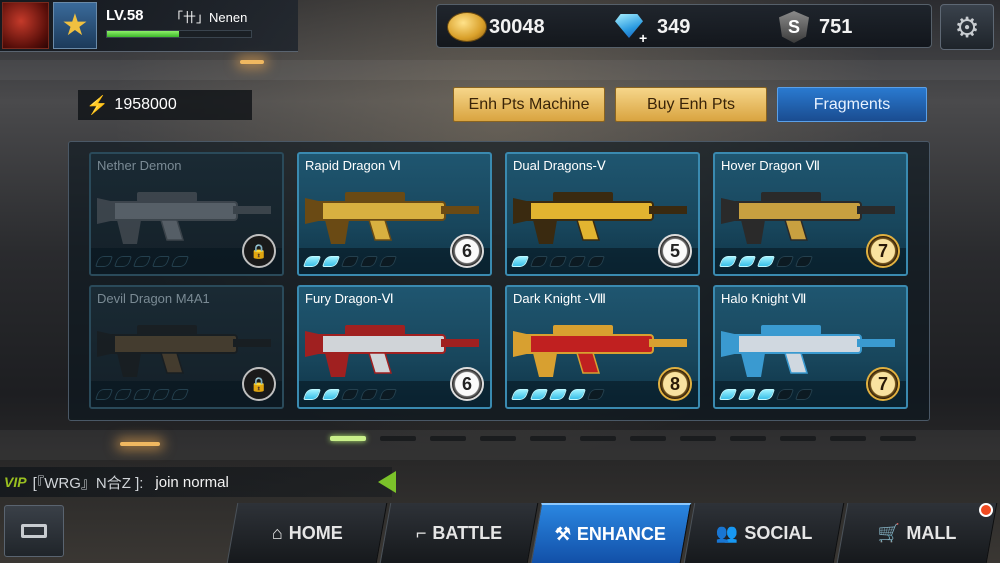 Image resolution: width=1000 pixels, height=563 pixels. Describe the element at coordinates (967, 27) in the screenshot. I see `settings-gear-icon: ⚙` at that location.